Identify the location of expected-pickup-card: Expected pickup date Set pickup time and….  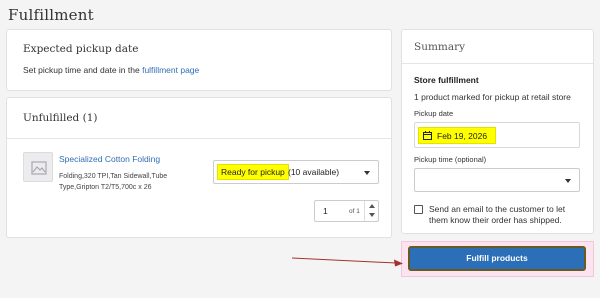
(199, 60).